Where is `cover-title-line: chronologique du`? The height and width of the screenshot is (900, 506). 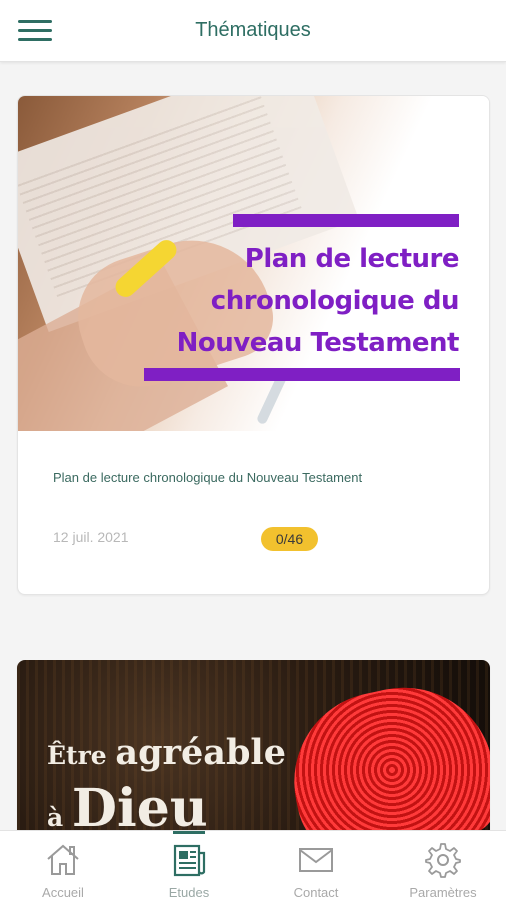
cover-title-line: chronologique du is located at coordinates (335, 301).